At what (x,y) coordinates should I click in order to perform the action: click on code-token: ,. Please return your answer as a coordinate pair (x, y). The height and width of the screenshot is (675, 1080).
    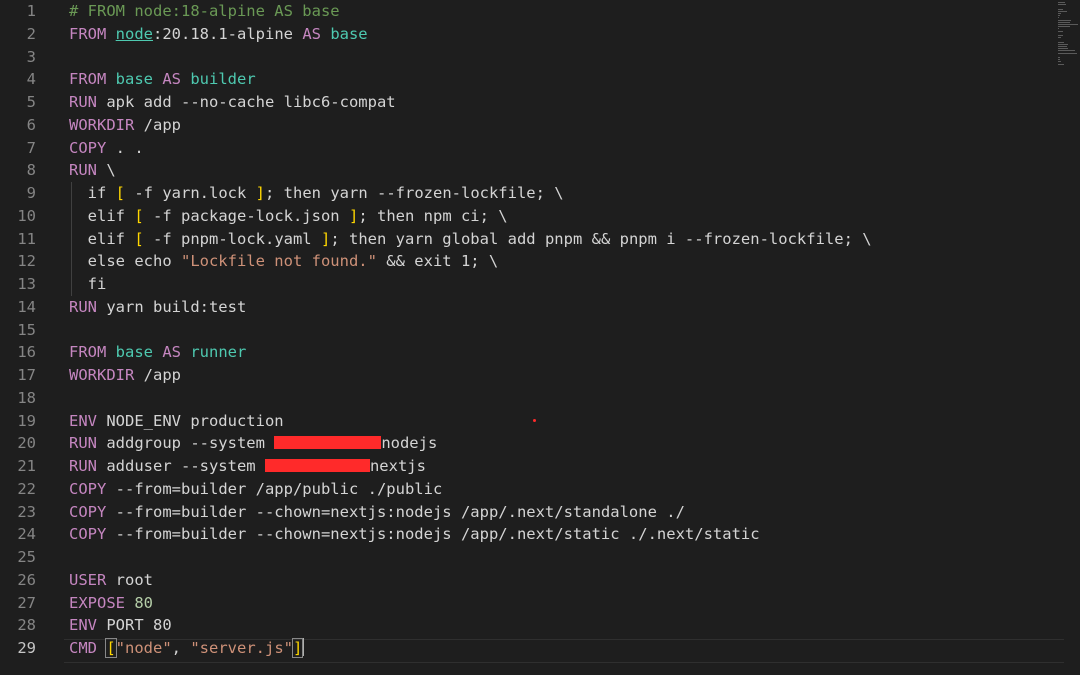
    Looking at the image, I should click on (181, 648).